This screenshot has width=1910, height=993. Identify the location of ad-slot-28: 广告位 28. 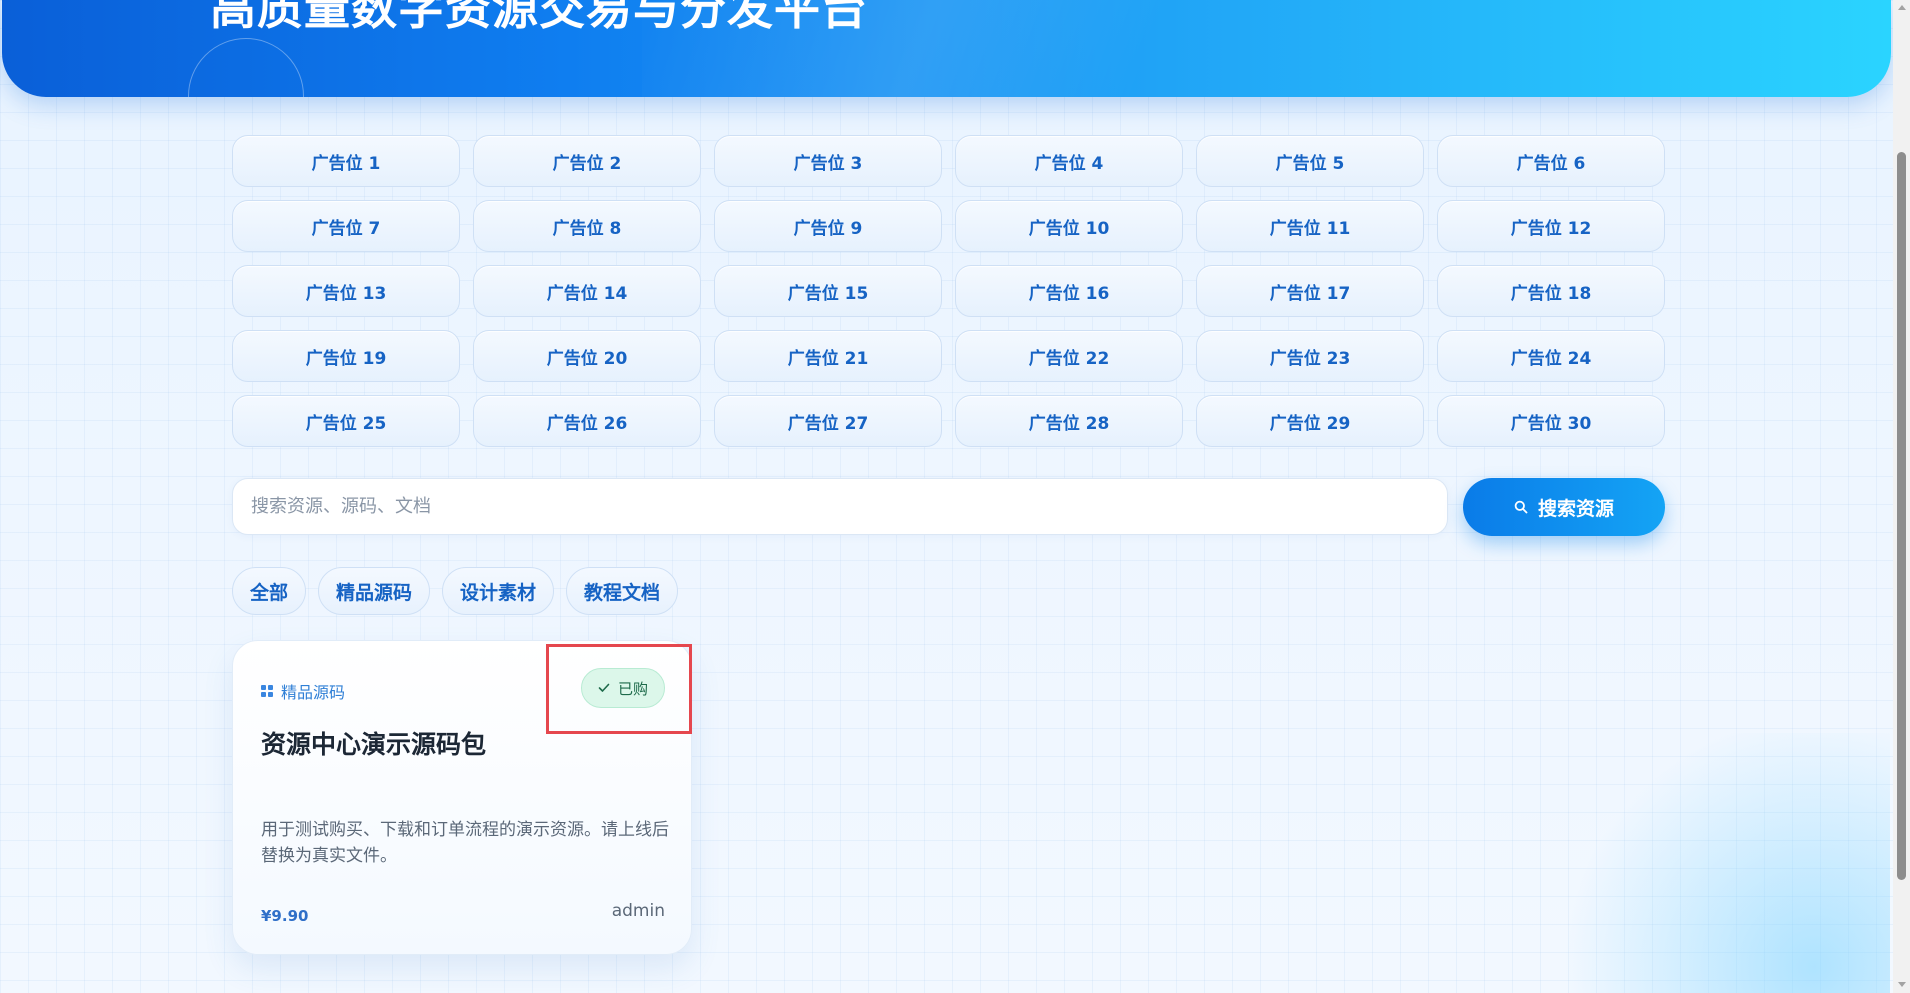
(1069, 421).